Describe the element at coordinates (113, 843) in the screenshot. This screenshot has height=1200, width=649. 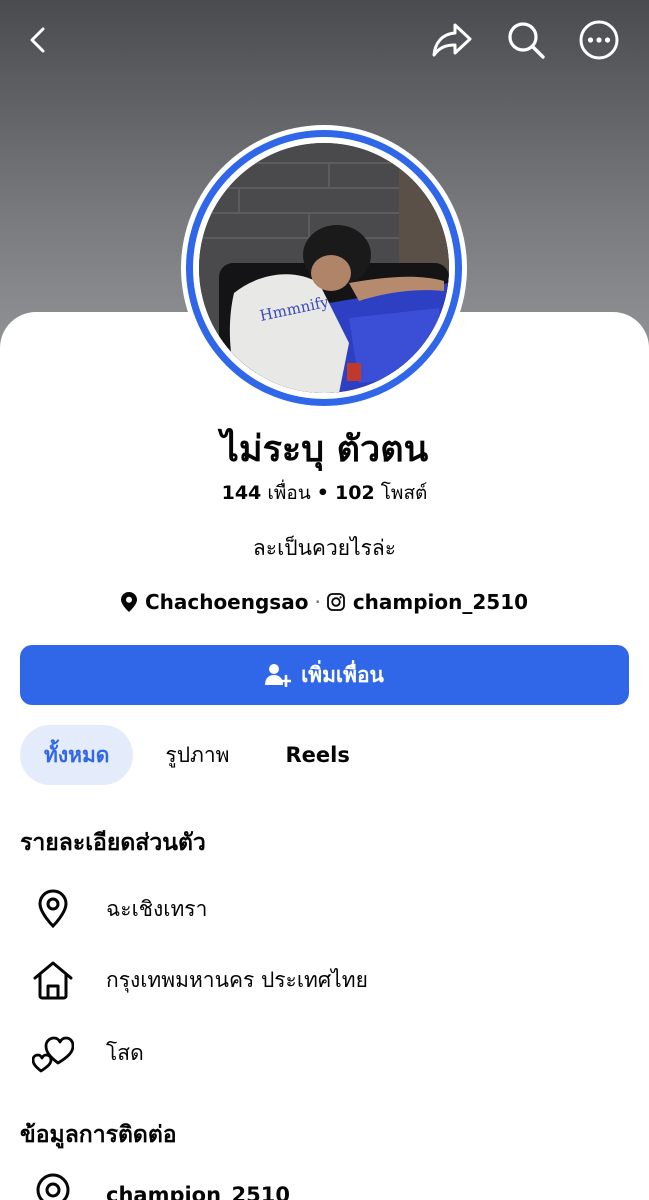
I see `personal-details-title: รายละเอียดส่วนตัว` at that location.